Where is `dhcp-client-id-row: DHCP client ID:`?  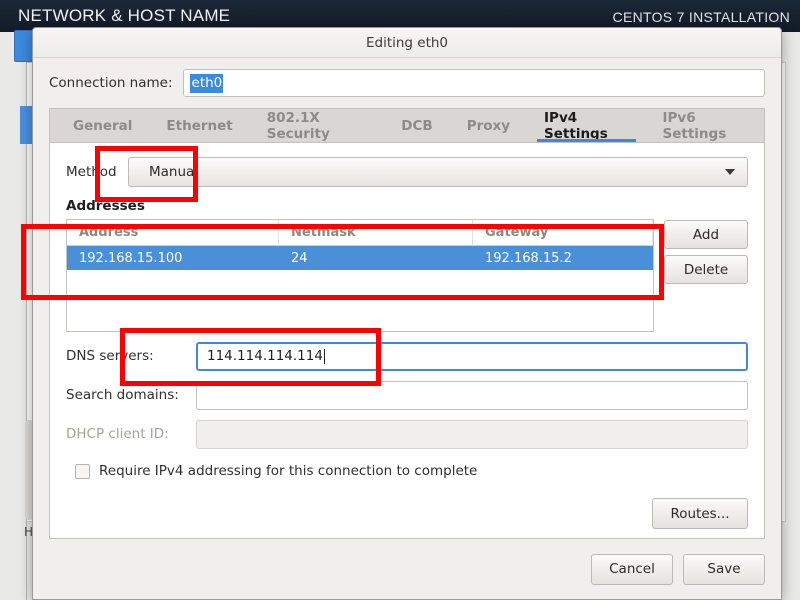 dhcp-client-id-row: DHCP client ID: is located at coordinates (407, 434).